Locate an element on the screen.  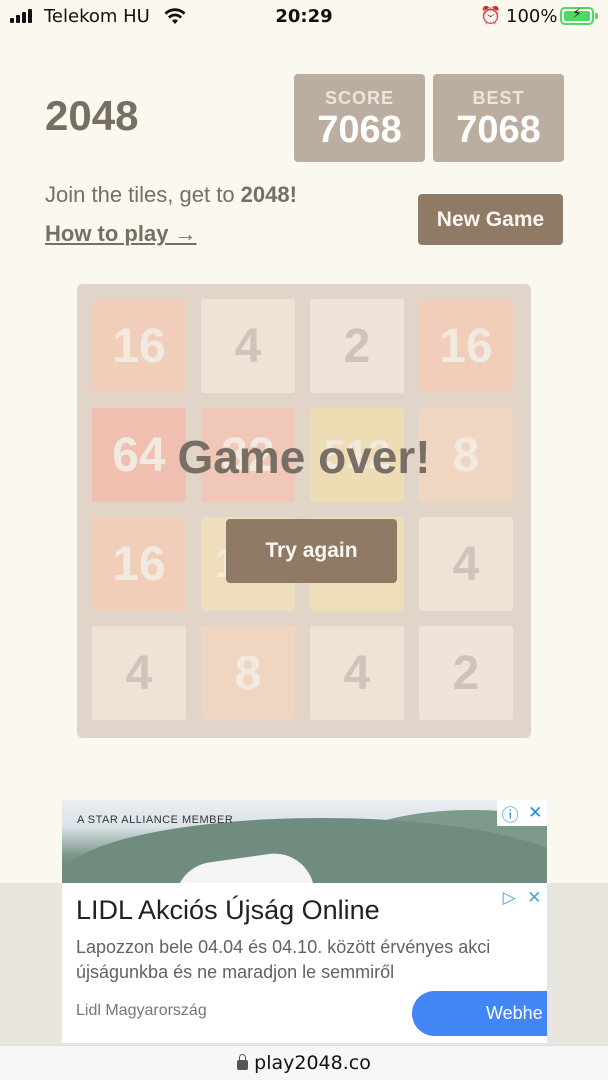
alarm-clock-icon: ⏰ is located at coordinates (491, 16).